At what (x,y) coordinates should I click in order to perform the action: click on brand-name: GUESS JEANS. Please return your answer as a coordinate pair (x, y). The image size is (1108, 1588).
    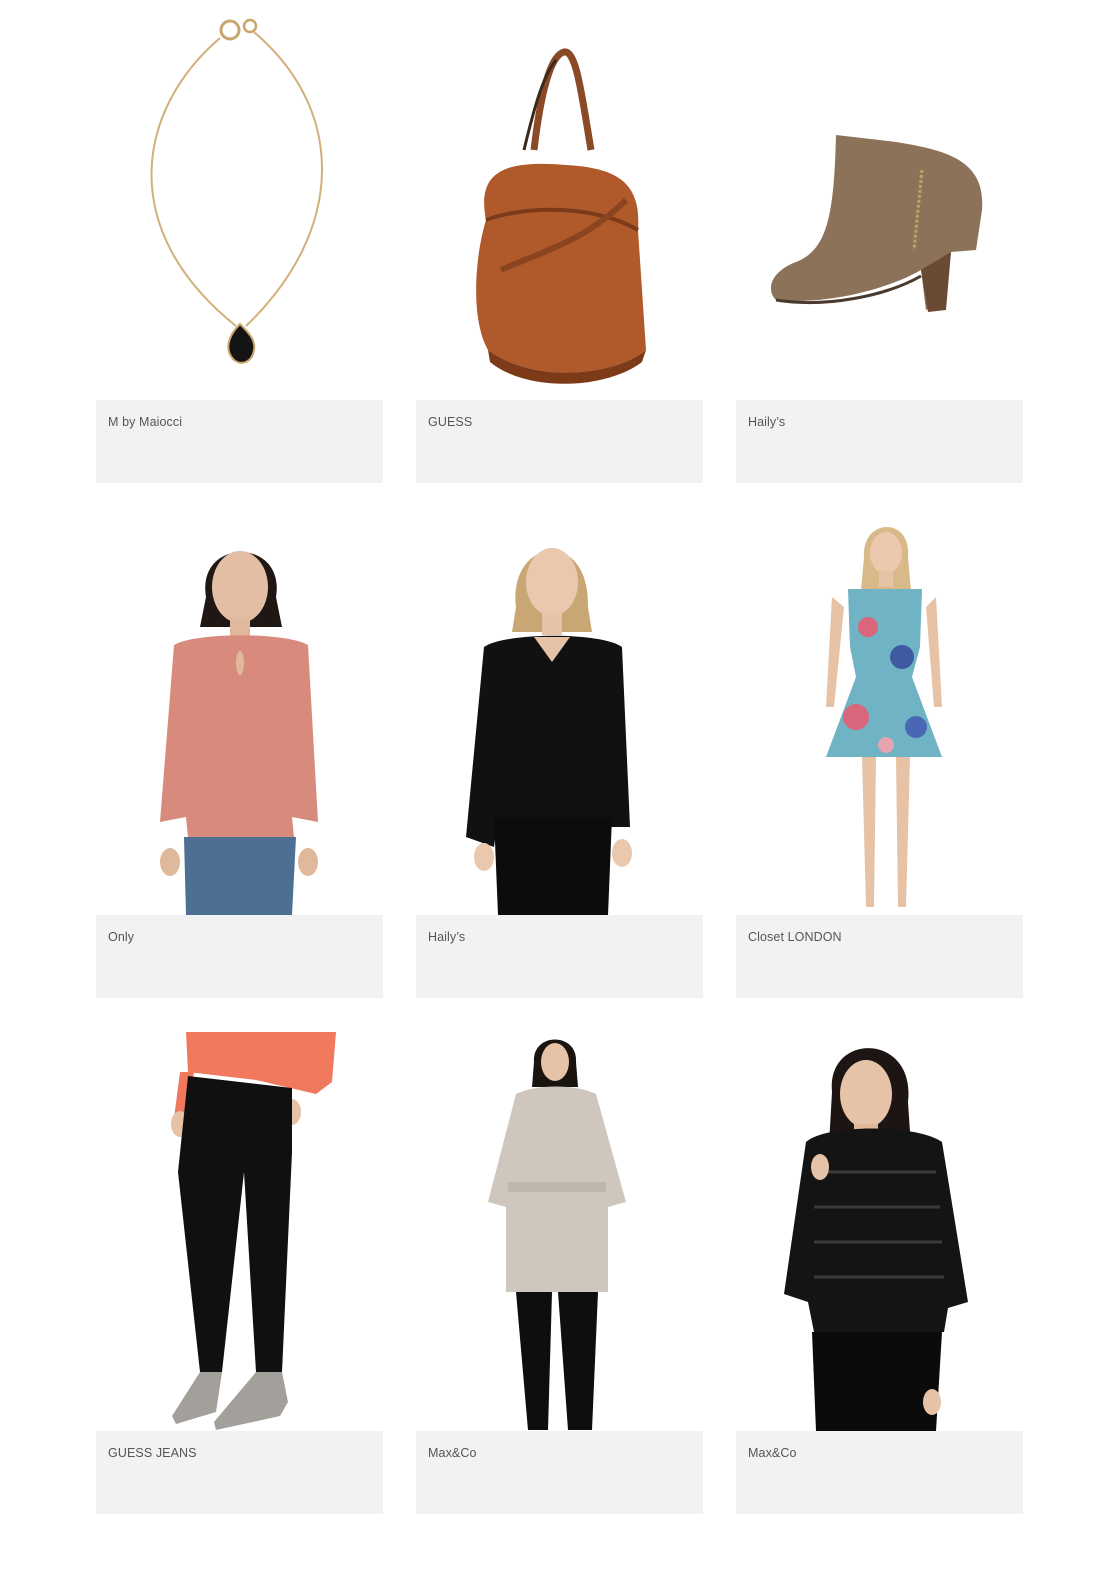
    Looking at the image, I should click on (152, 1453).